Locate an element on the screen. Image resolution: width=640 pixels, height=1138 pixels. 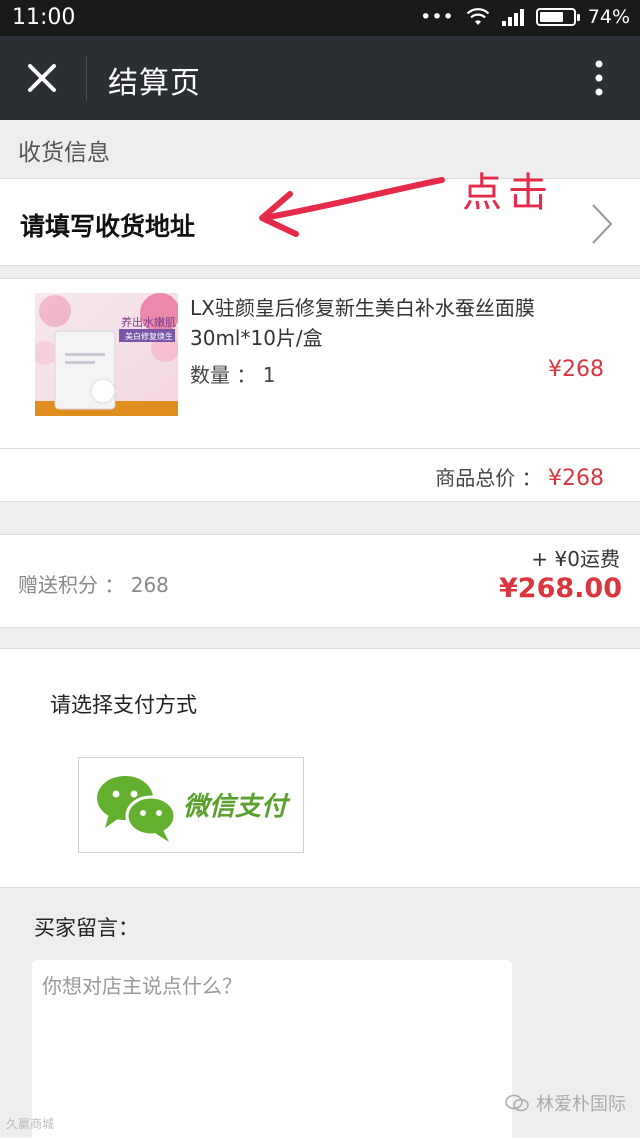
annotation-text: 点击 is located at coordinates (508, 193).